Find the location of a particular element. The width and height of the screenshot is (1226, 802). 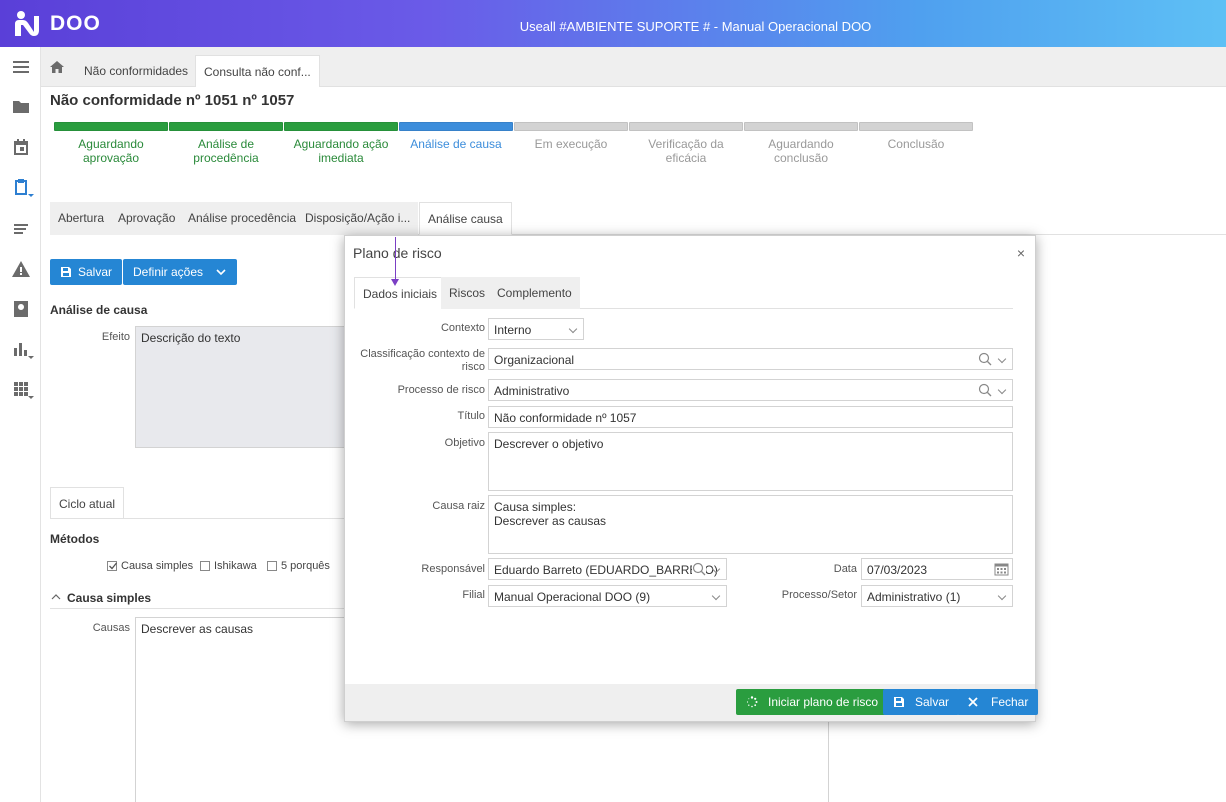

responsavel-label: Responsável is located at coordinates (453, 569).